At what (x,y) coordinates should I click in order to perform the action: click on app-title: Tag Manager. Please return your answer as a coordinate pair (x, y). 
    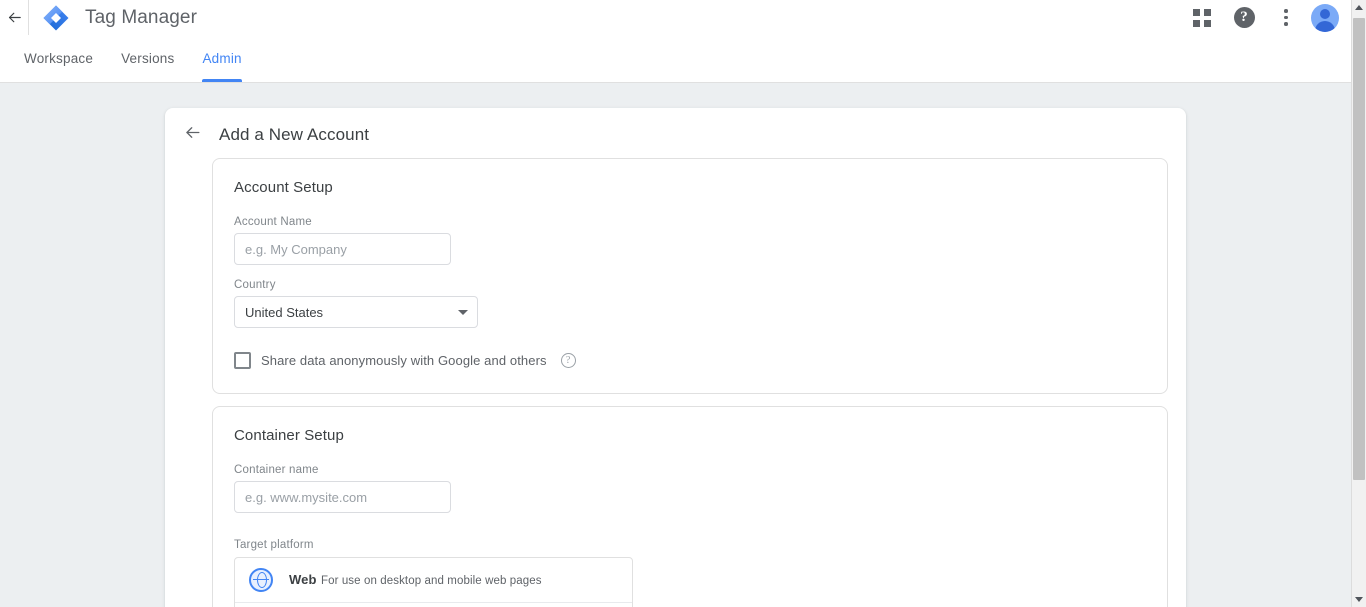
    Looking at the image, I should click on (141, 17).